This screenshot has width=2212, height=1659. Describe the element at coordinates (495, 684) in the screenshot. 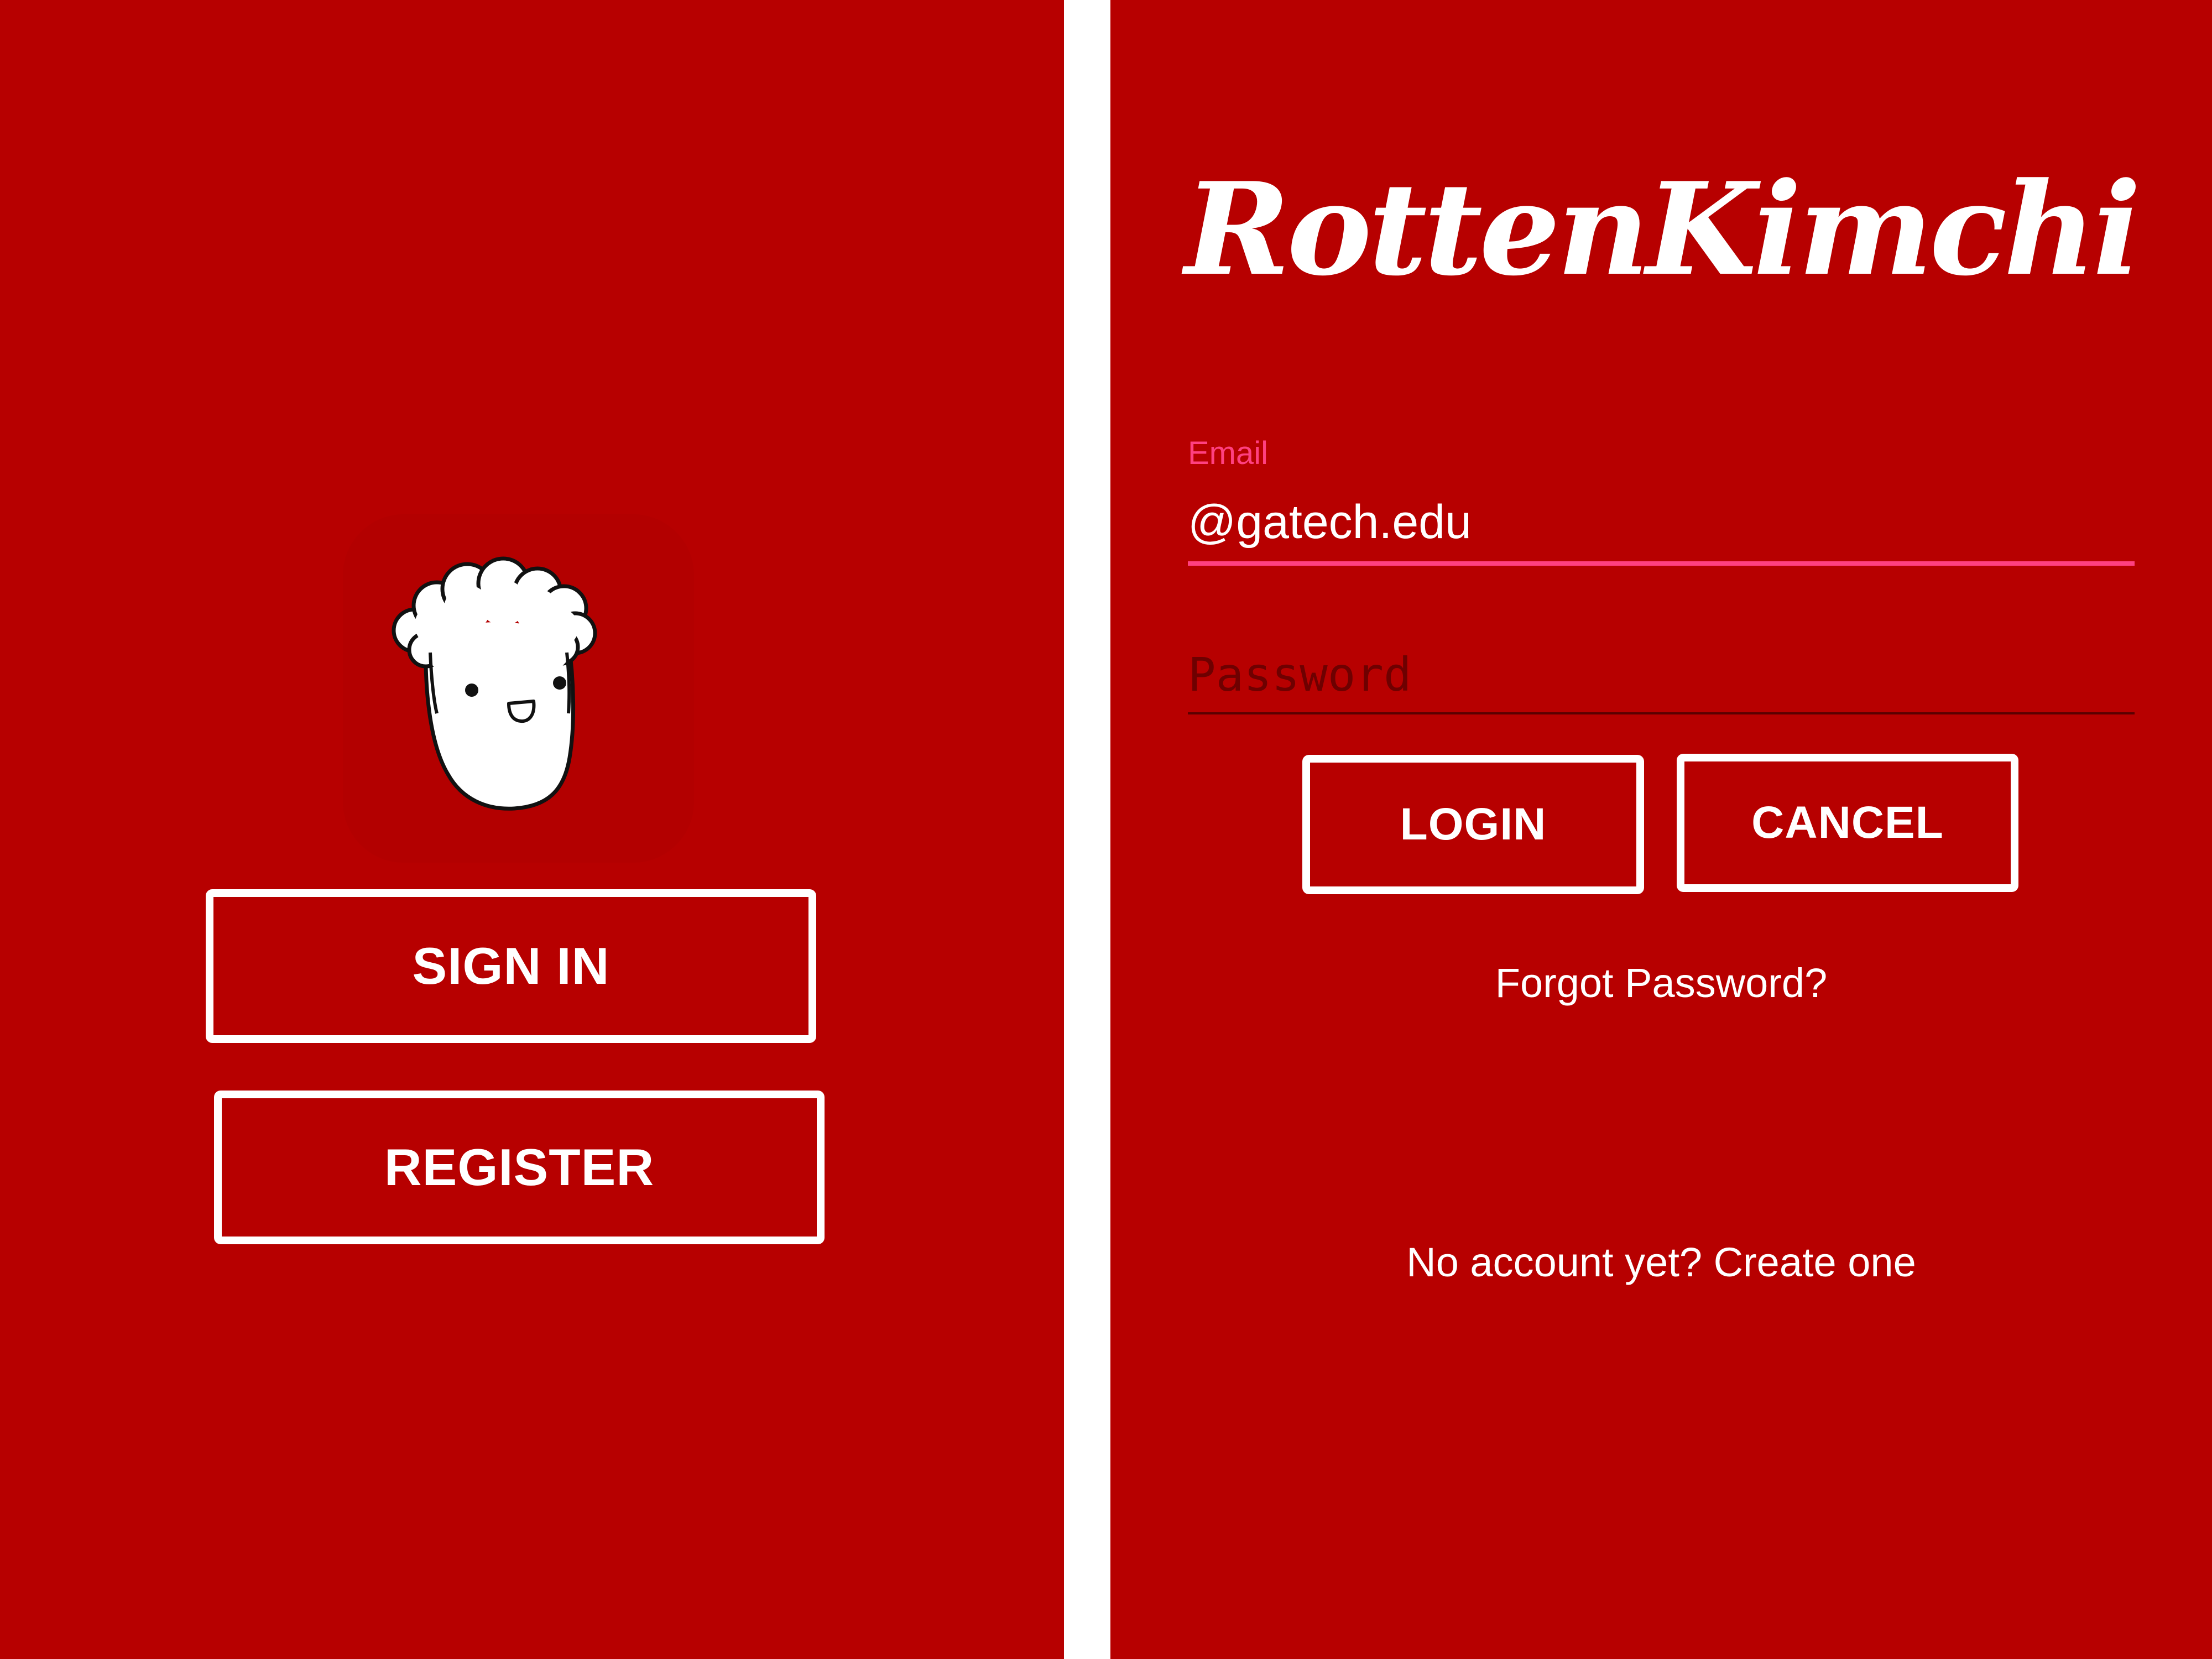

I see `kimchi-mascot-icon` at that location.